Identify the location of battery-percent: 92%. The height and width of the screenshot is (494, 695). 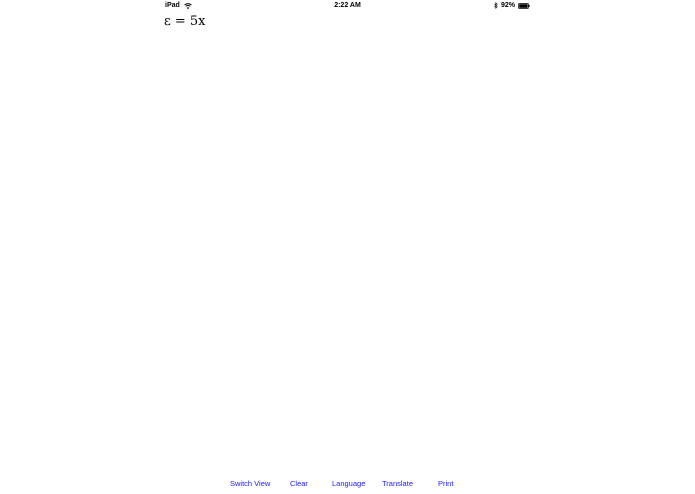
(507, 5).